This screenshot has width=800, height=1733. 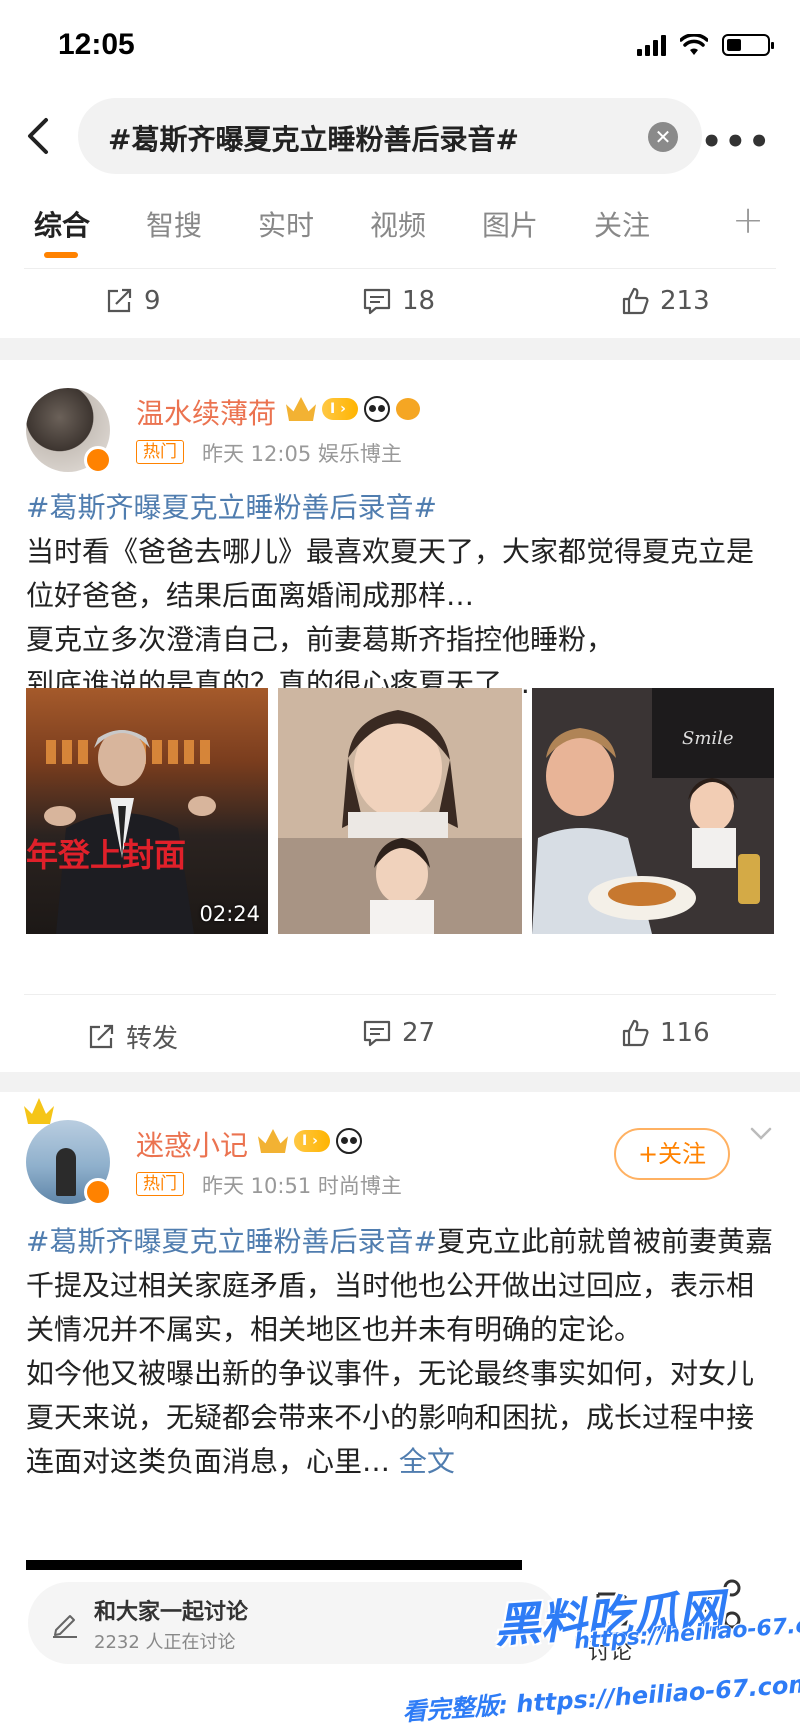 I want to click on wifi-icon, so click(x=694, y=44).